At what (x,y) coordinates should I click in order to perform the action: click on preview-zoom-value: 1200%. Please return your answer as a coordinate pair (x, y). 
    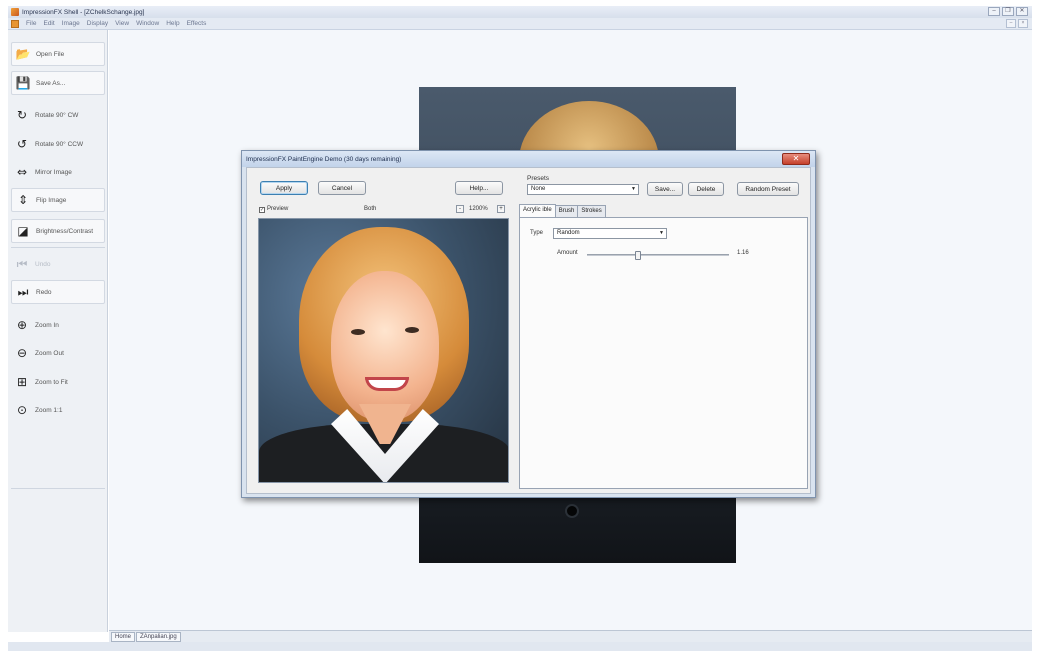
    Looking at the image, I should click on (478, 209).